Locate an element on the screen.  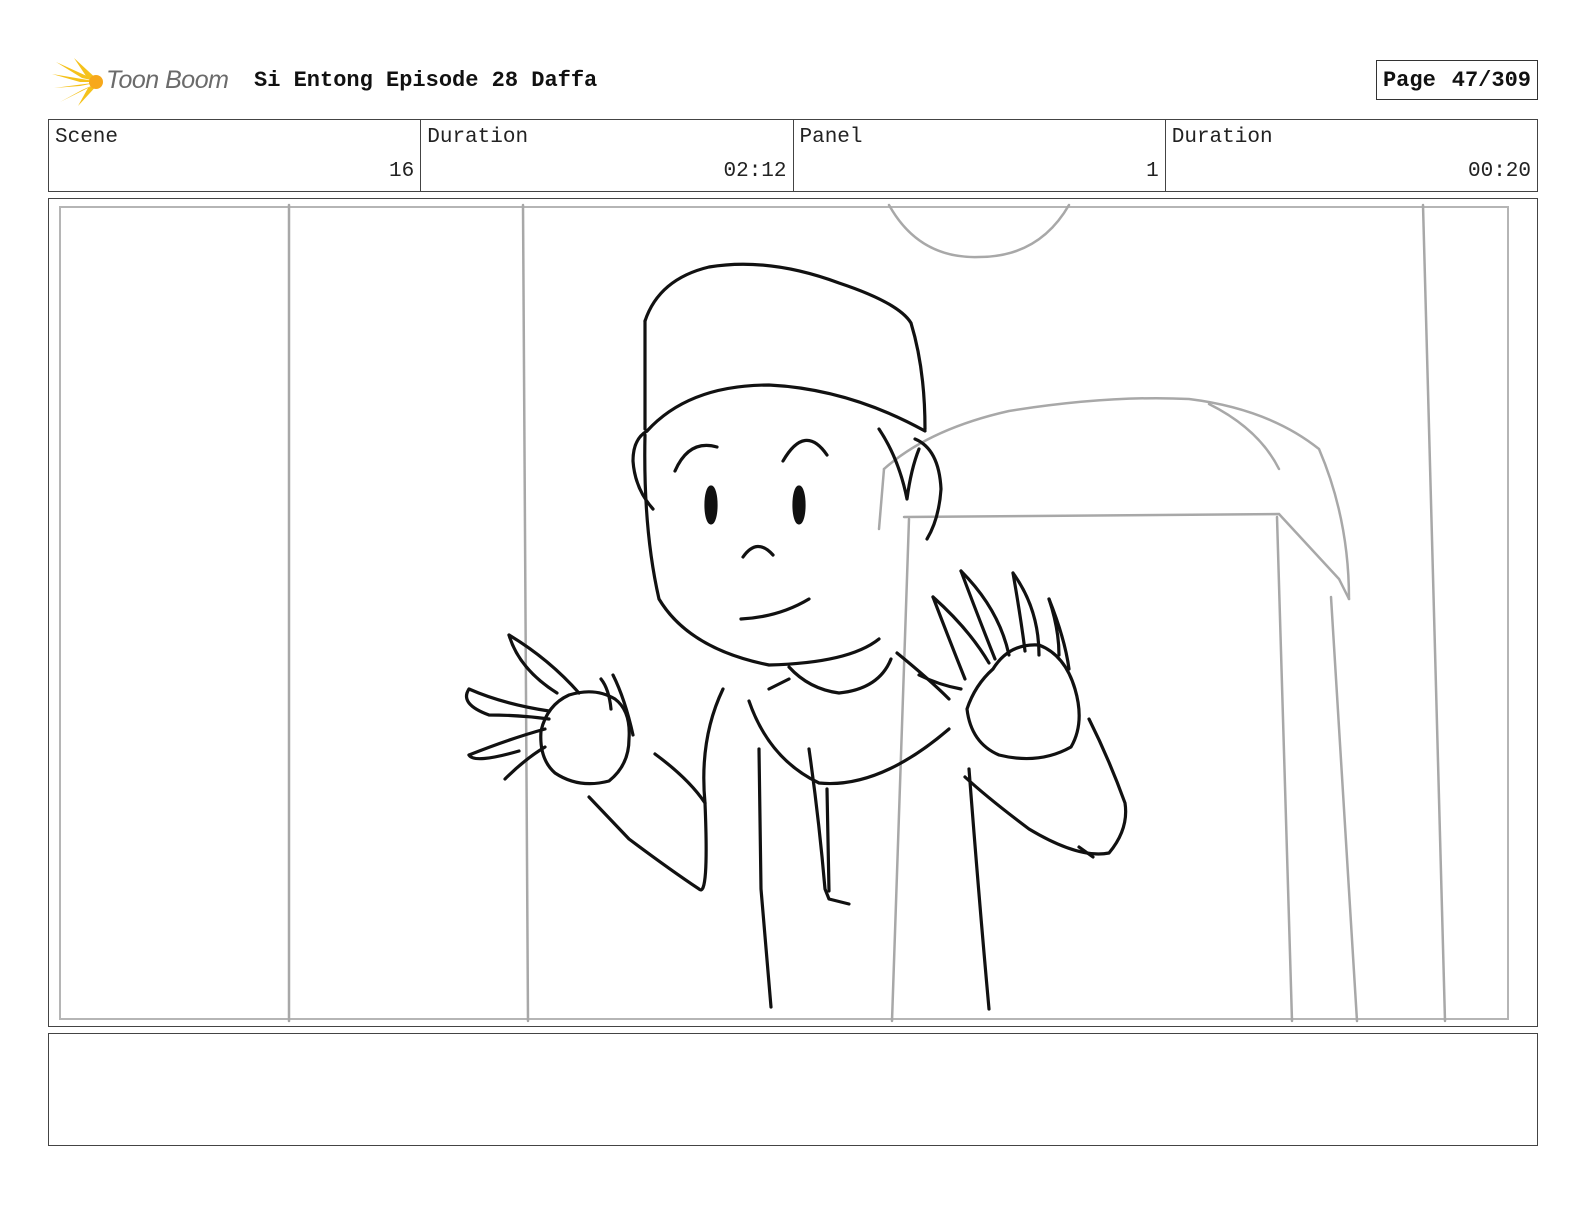
panel-duration-cell: Duration 00:20 is located at coordinates (1351, 155).